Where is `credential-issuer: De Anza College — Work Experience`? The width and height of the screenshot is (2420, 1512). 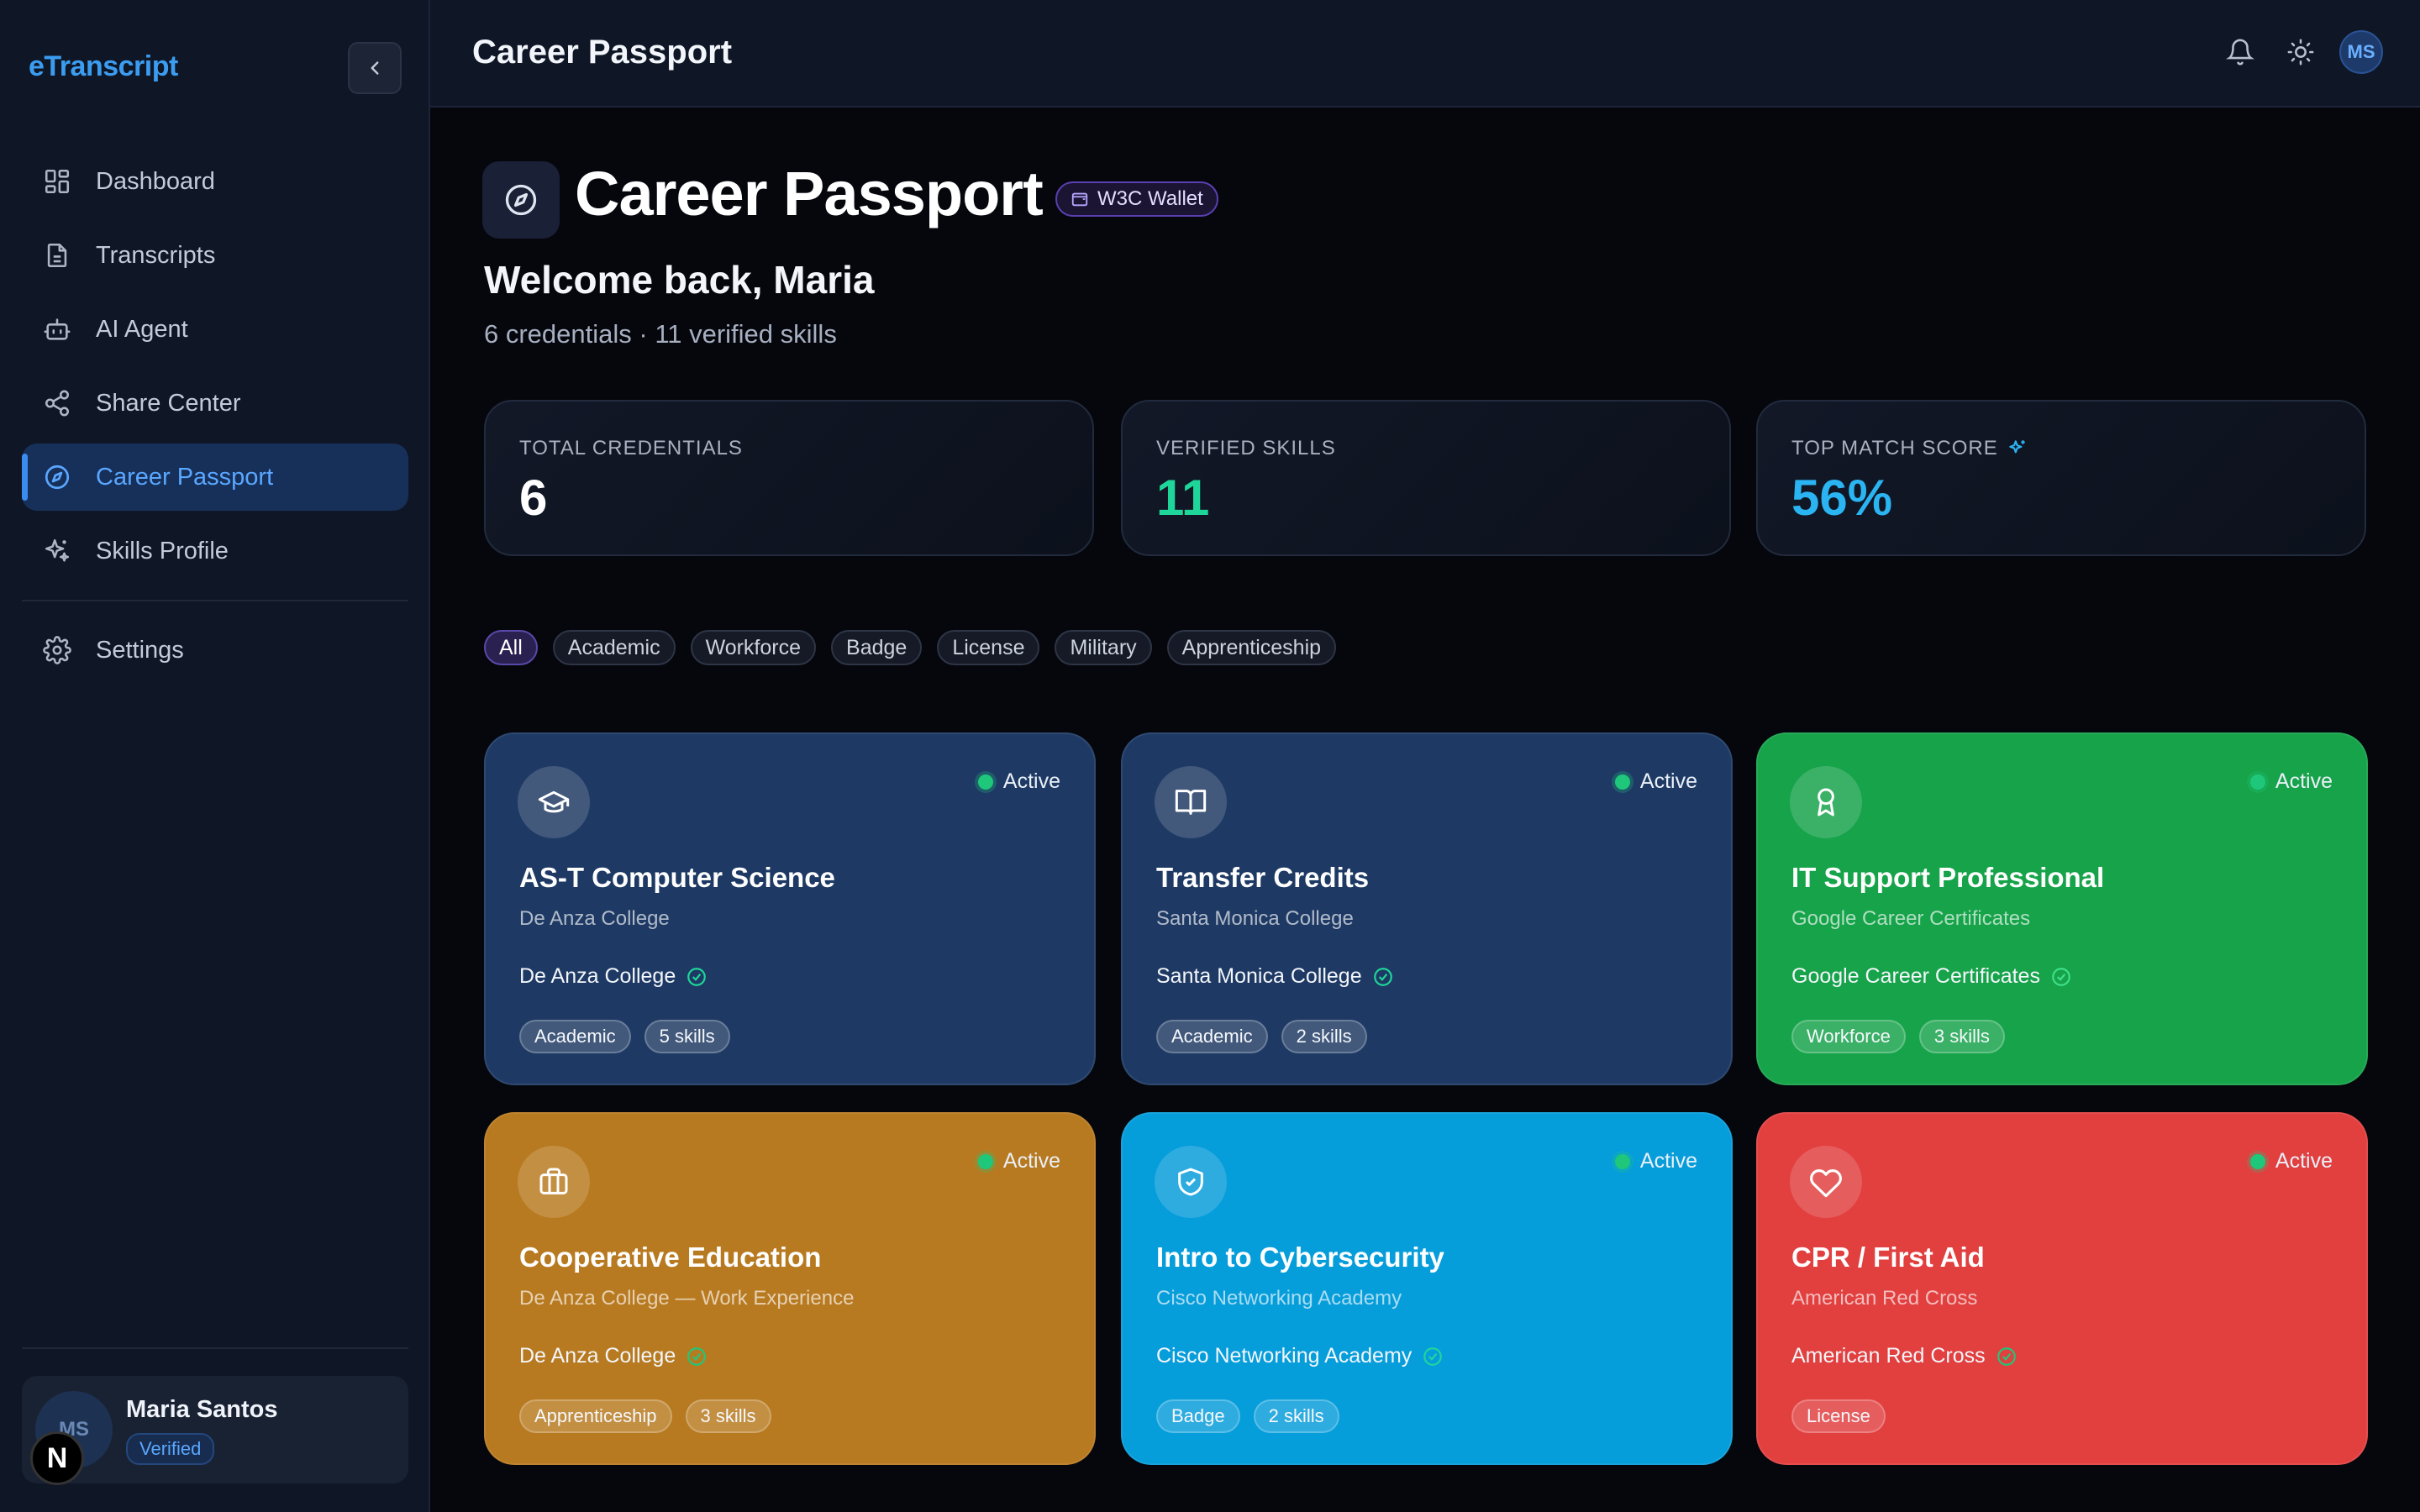 credential-issuer: De Anza College — Work Experience is located at coordinates (687, 1298).